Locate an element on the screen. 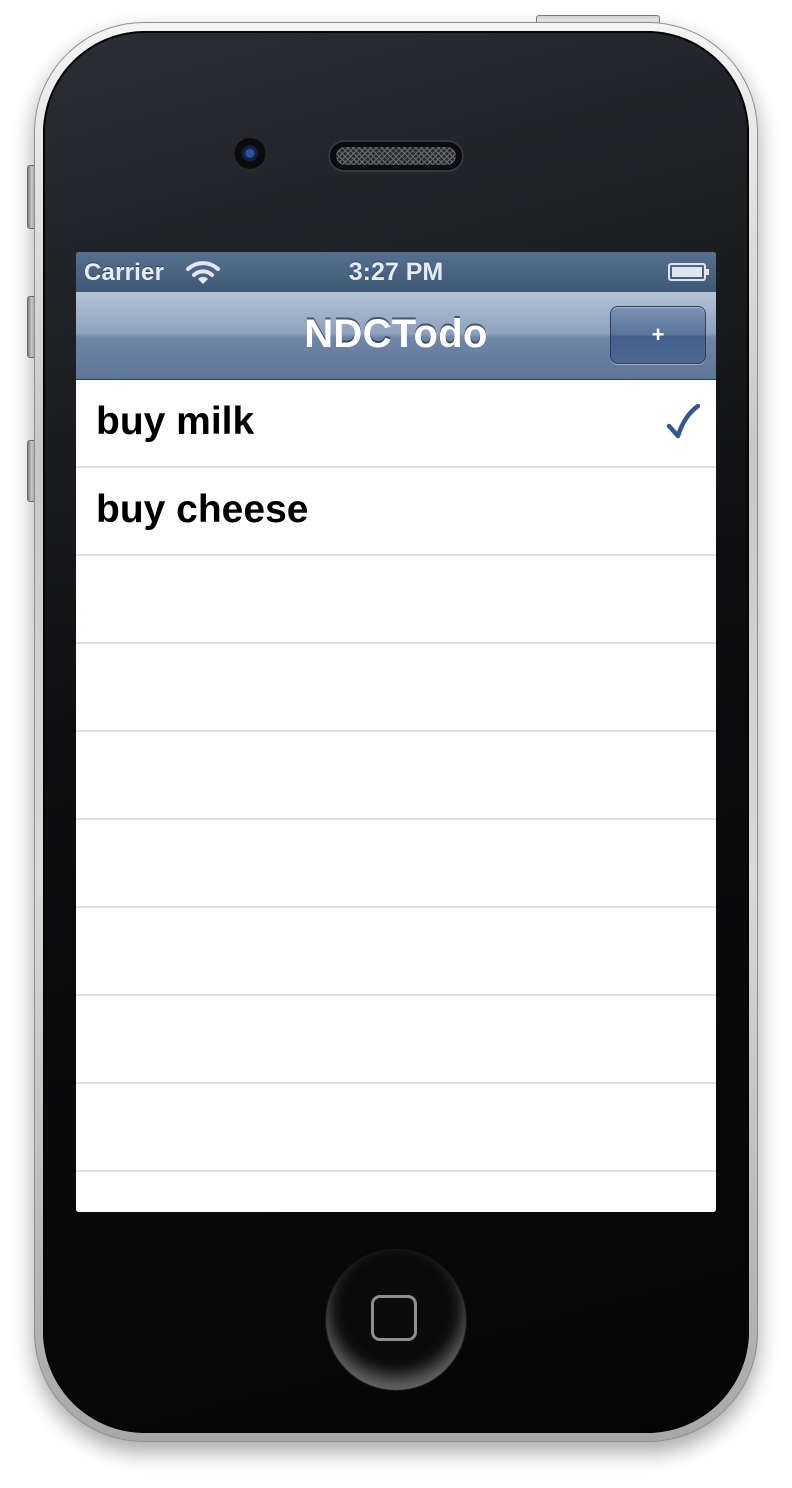 The width and height of the screenshot is (792, 1488). checkmark-icon is located at coordinates (683, 421).